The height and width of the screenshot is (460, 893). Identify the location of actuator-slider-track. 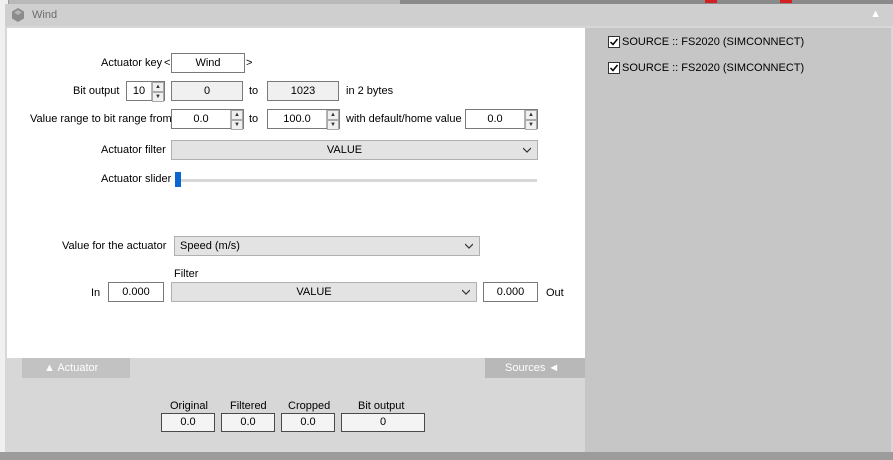
(356, 180).